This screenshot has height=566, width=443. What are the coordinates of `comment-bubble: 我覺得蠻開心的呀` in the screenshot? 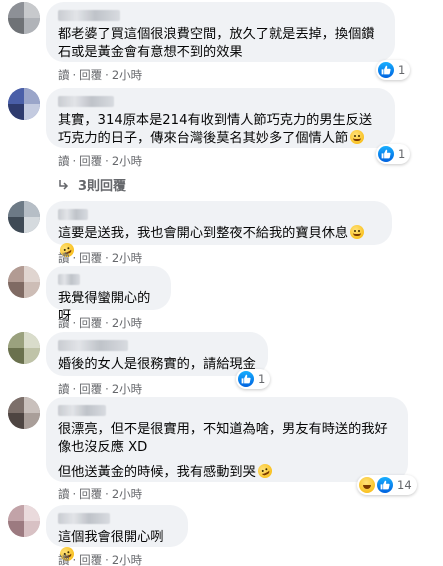 It's located at (108, 295).